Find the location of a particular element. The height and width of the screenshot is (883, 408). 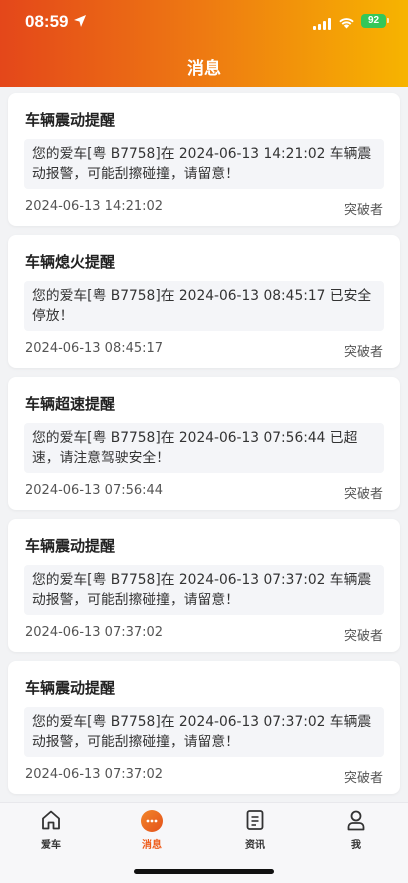

message-title: 车辆熄火提醒 is located at coordinates (70, 262).